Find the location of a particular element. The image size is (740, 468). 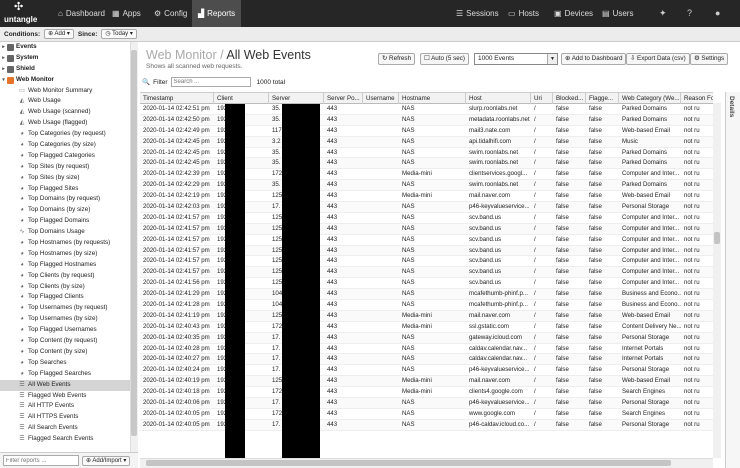

nav-users: ▤ Users is located at coordinates (617, 13).